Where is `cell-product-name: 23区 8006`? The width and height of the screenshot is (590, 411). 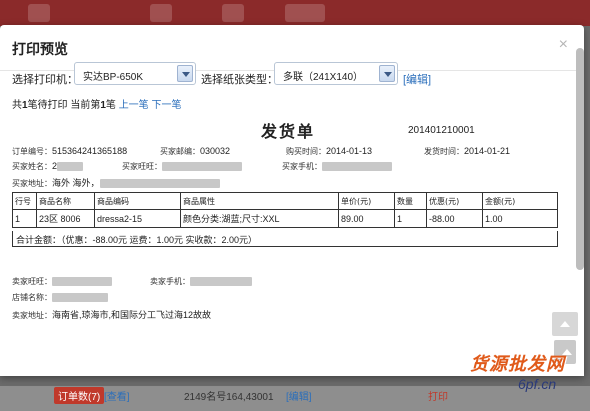 cell-product-name: 23区 8006 is located at coordinates (65, 218).